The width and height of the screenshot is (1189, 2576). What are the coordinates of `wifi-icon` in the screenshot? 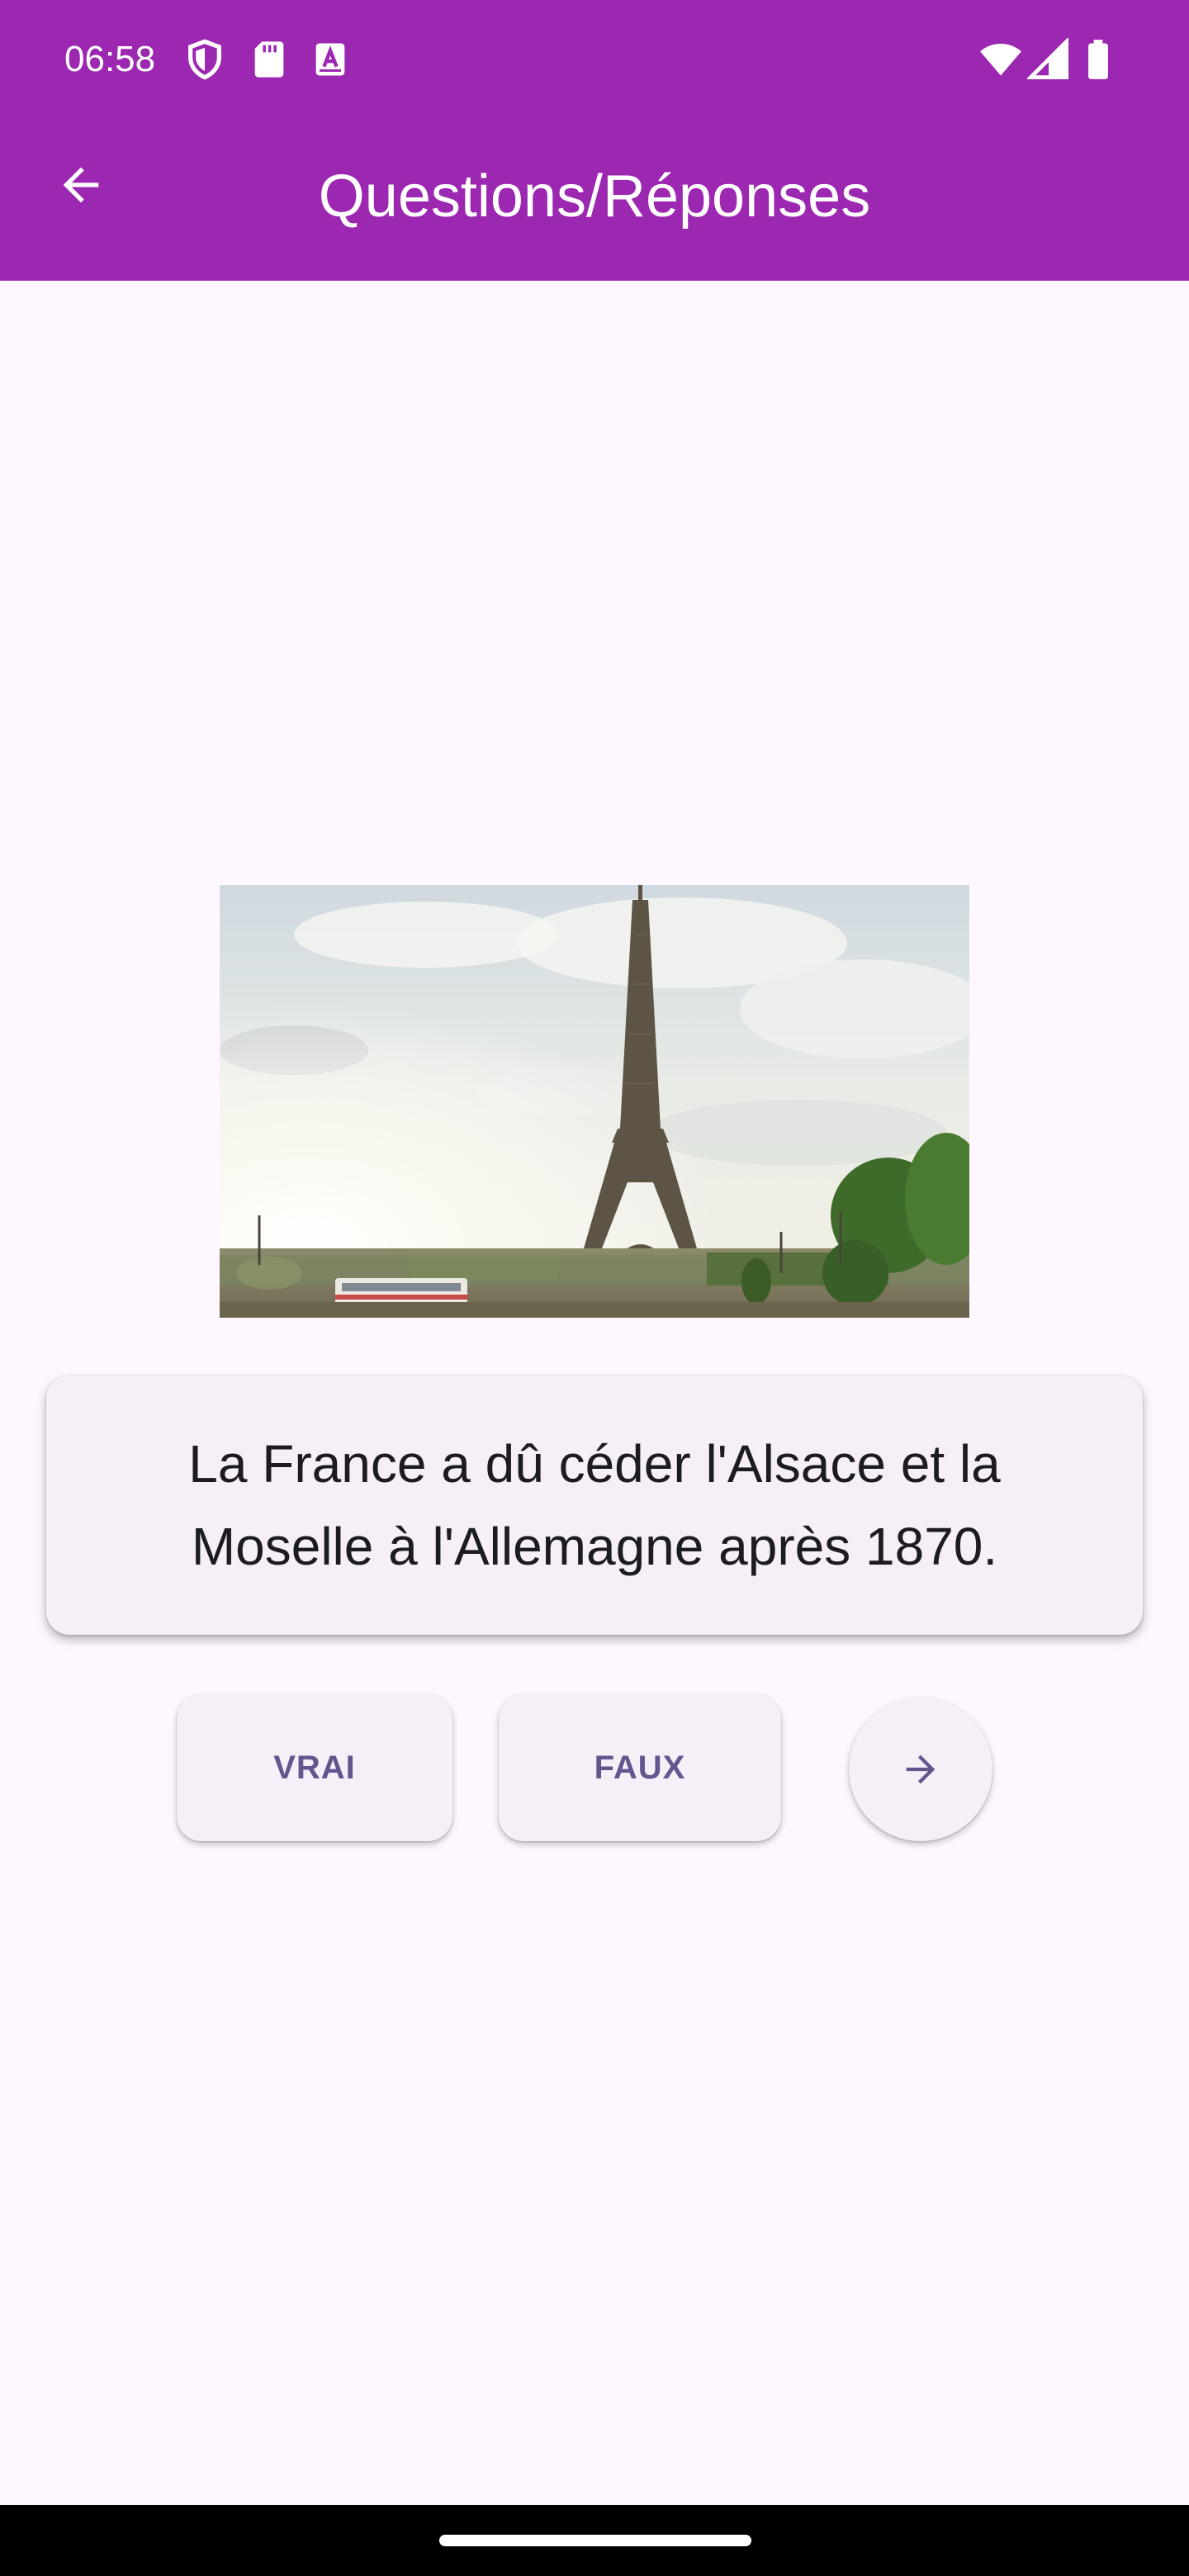 It's located at (1000, 59).